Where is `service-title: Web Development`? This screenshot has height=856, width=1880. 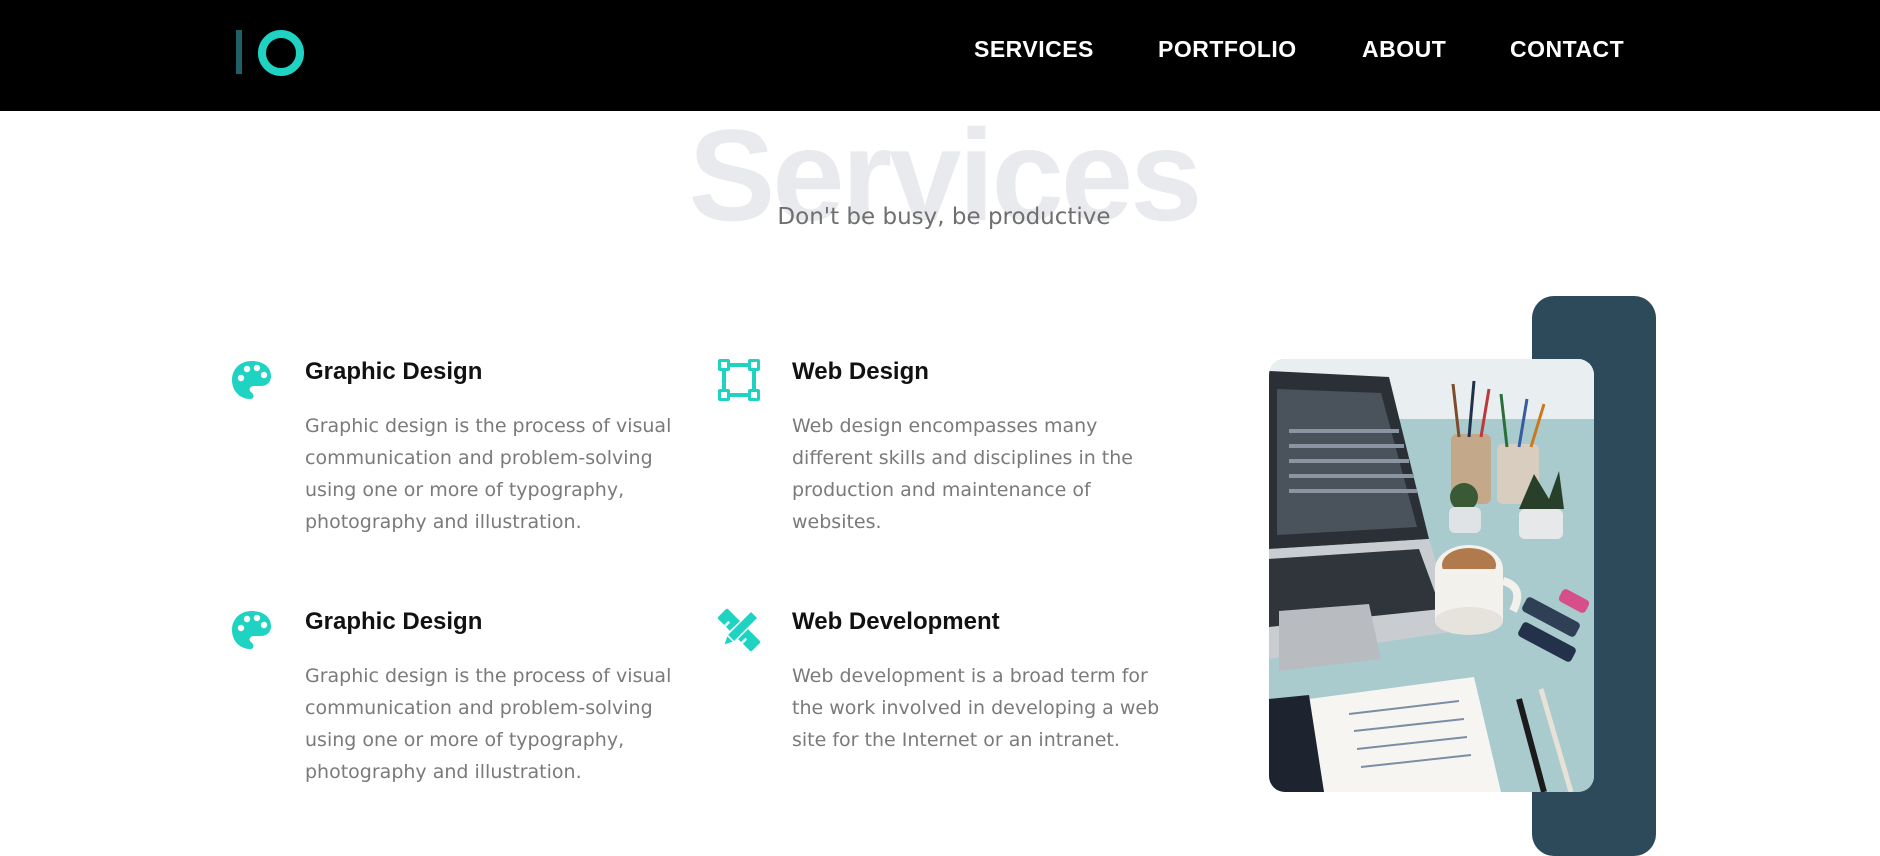 service-title: Web Development is located at coordinates (896, 621).